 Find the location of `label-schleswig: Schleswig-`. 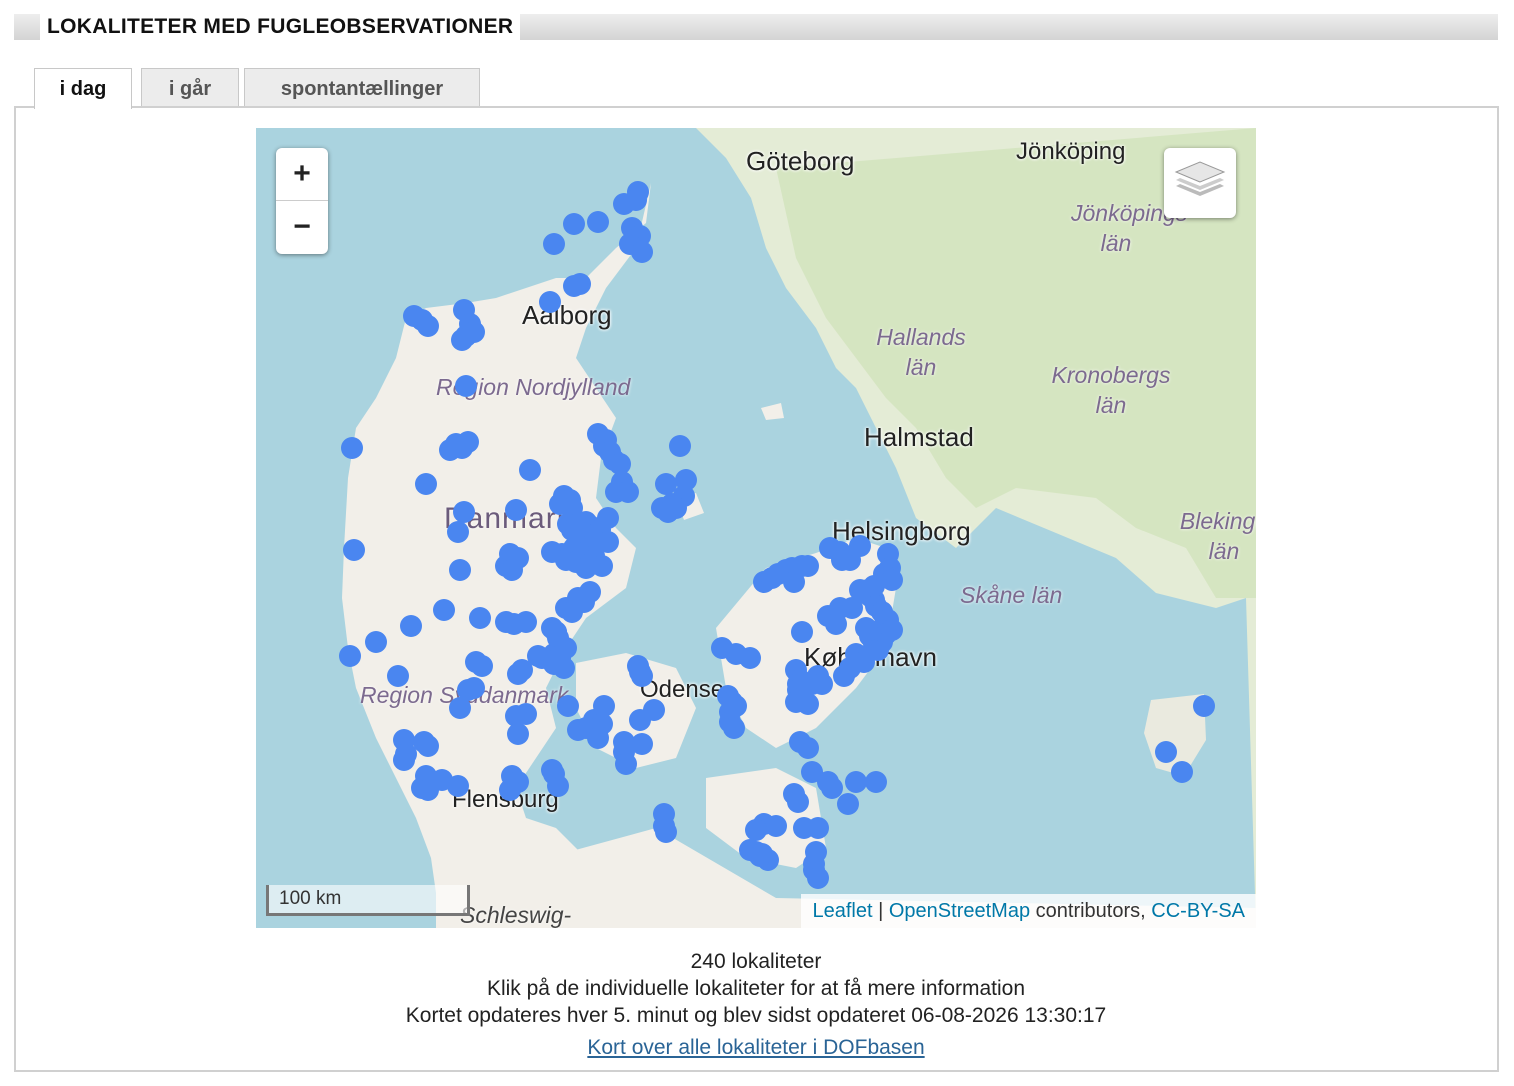

label-schleswig: Schleswig- is located at coordinates (516, 915).